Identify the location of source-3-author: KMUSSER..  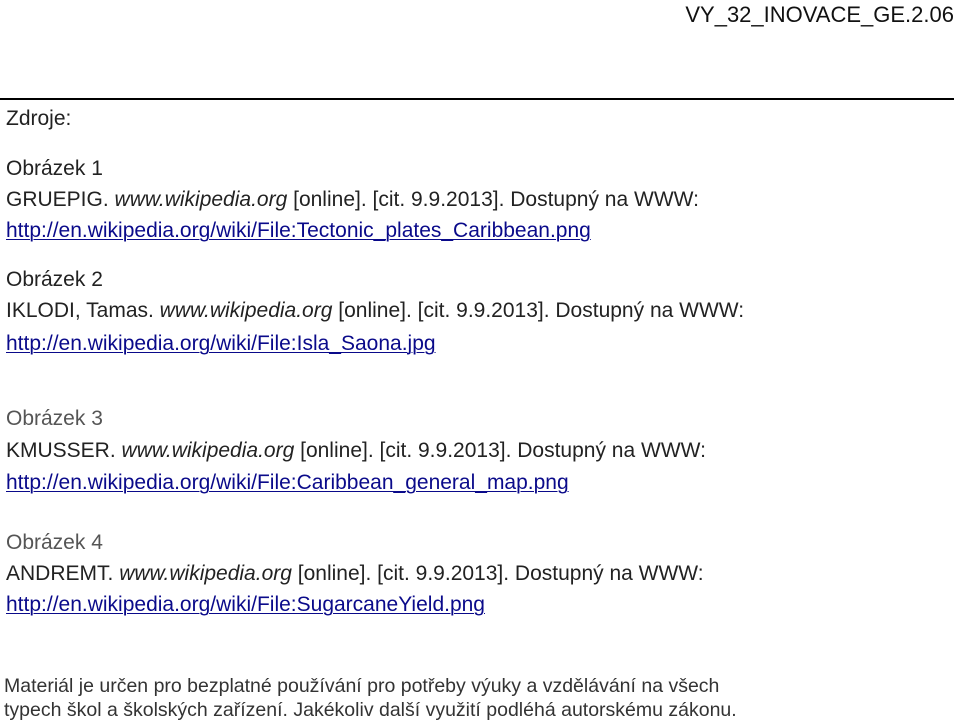
(64, 450).